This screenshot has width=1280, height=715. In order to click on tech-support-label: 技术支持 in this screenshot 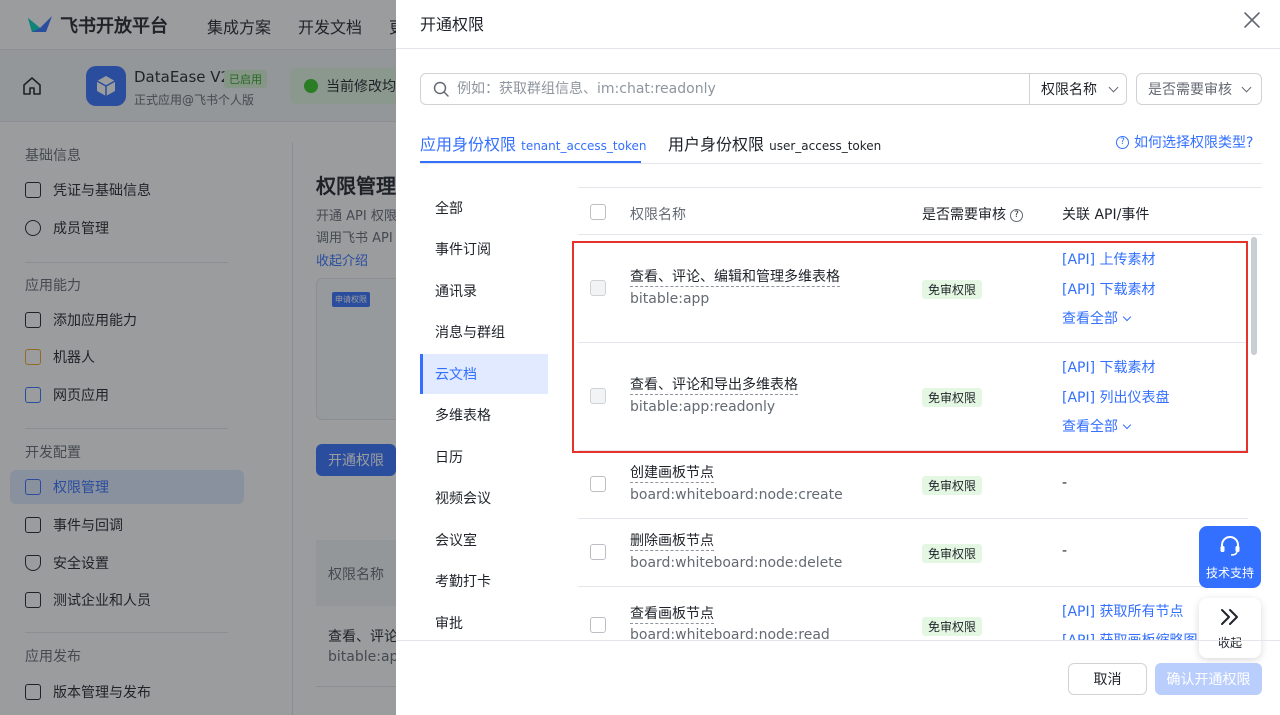, I will do `click(1229, 573)`.